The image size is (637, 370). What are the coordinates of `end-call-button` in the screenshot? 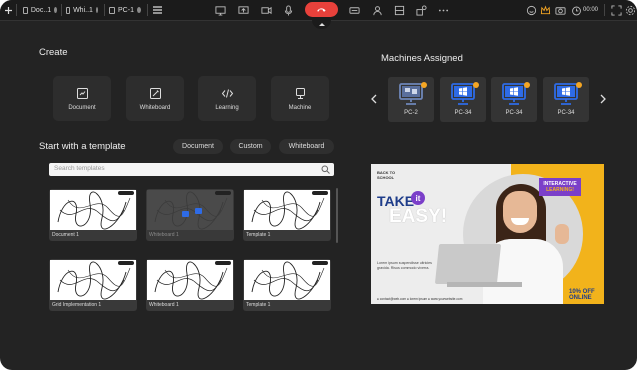 It's located at (321, 9).